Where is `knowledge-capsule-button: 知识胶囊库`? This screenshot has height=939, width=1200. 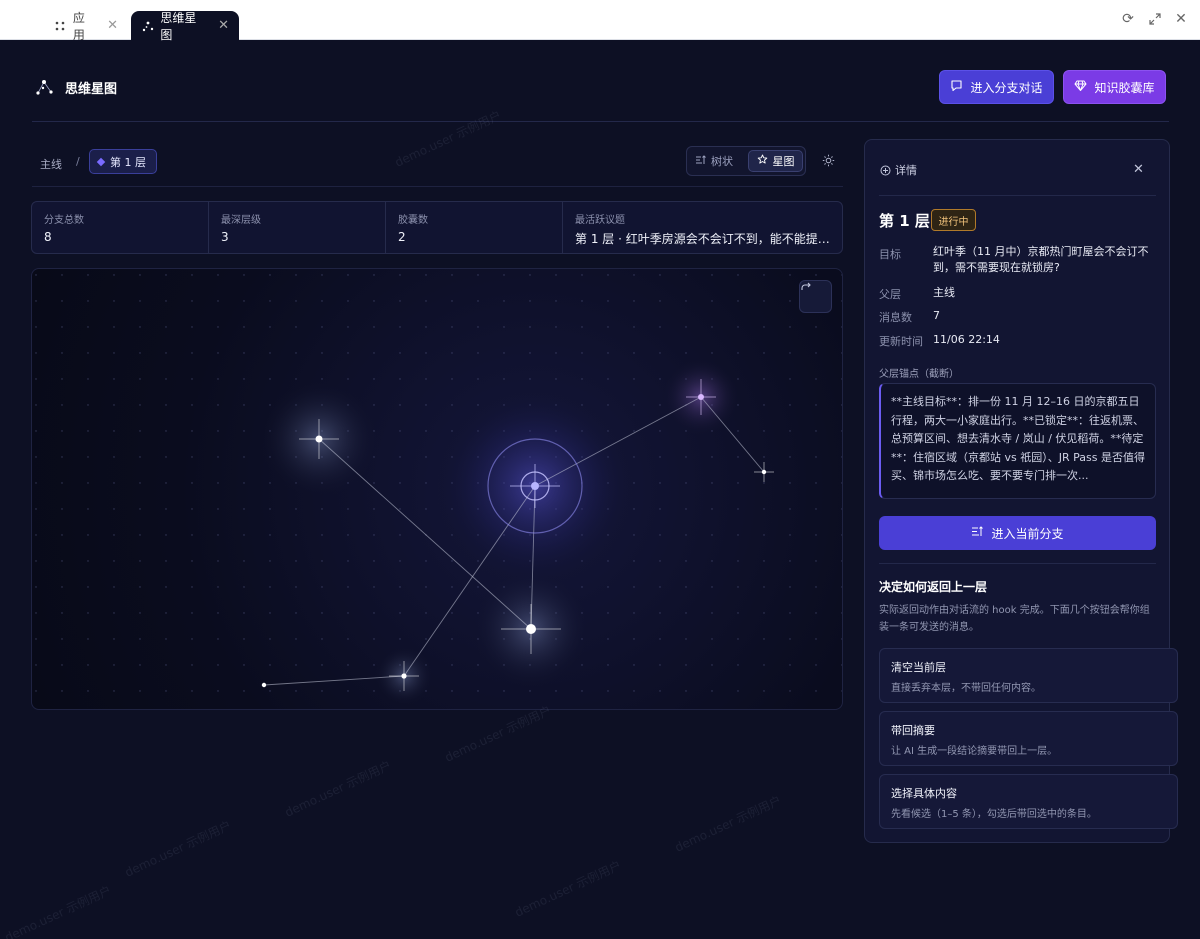 knowledge-capsule-button: 知识胶囊库 is located at coordinates (1114, 87).